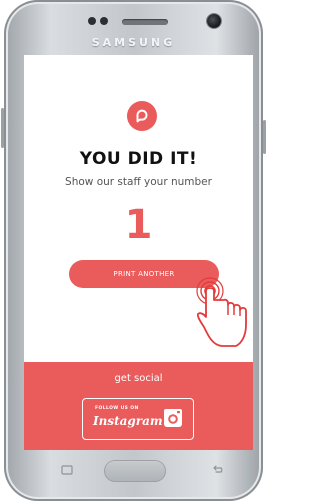 The width and height of the screenshot is (320, 501). I want to click on instagram-icon, so click(173, 418).